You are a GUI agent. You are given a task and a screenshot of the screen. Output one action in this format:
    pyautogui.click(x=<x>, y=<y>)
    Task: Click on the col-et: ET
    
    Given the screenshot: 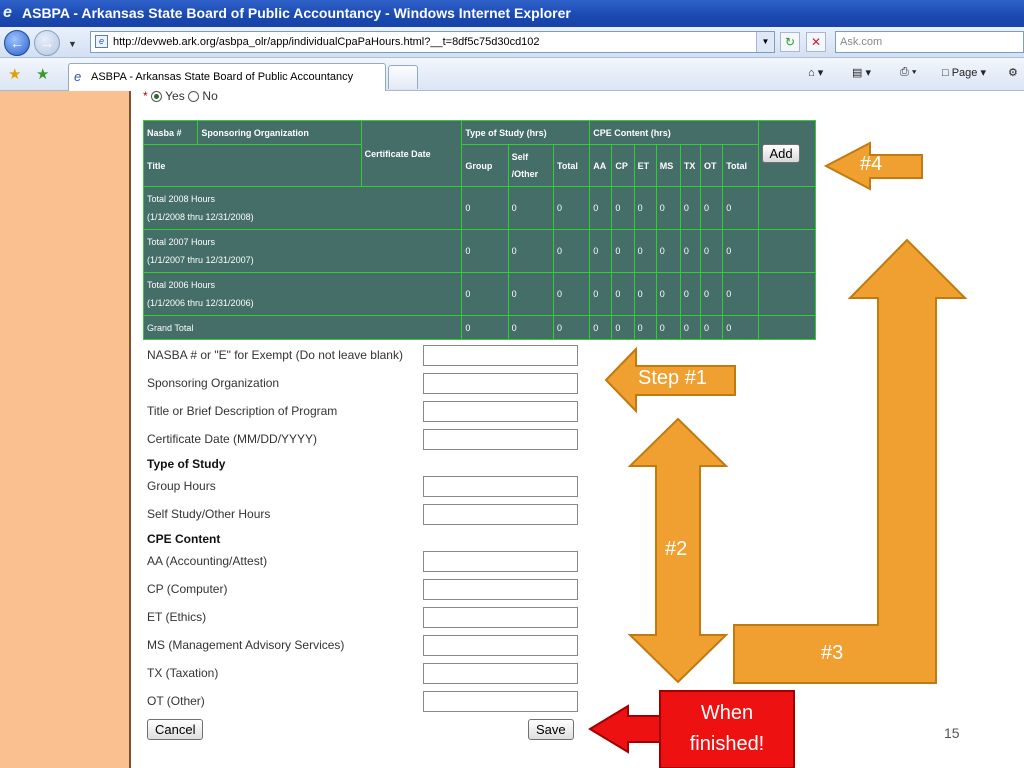 What is the action you would take?
    pyautogui.click(x=645, y=165)
    